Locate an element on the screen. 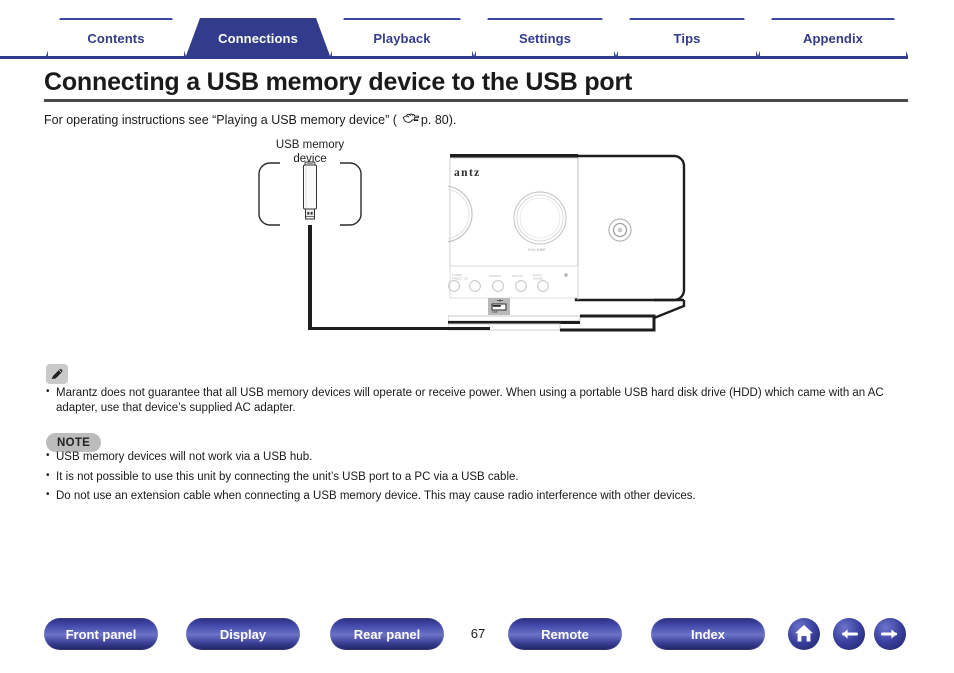  volume-knob-label: VOLUME is located at coordinates (537, 250).